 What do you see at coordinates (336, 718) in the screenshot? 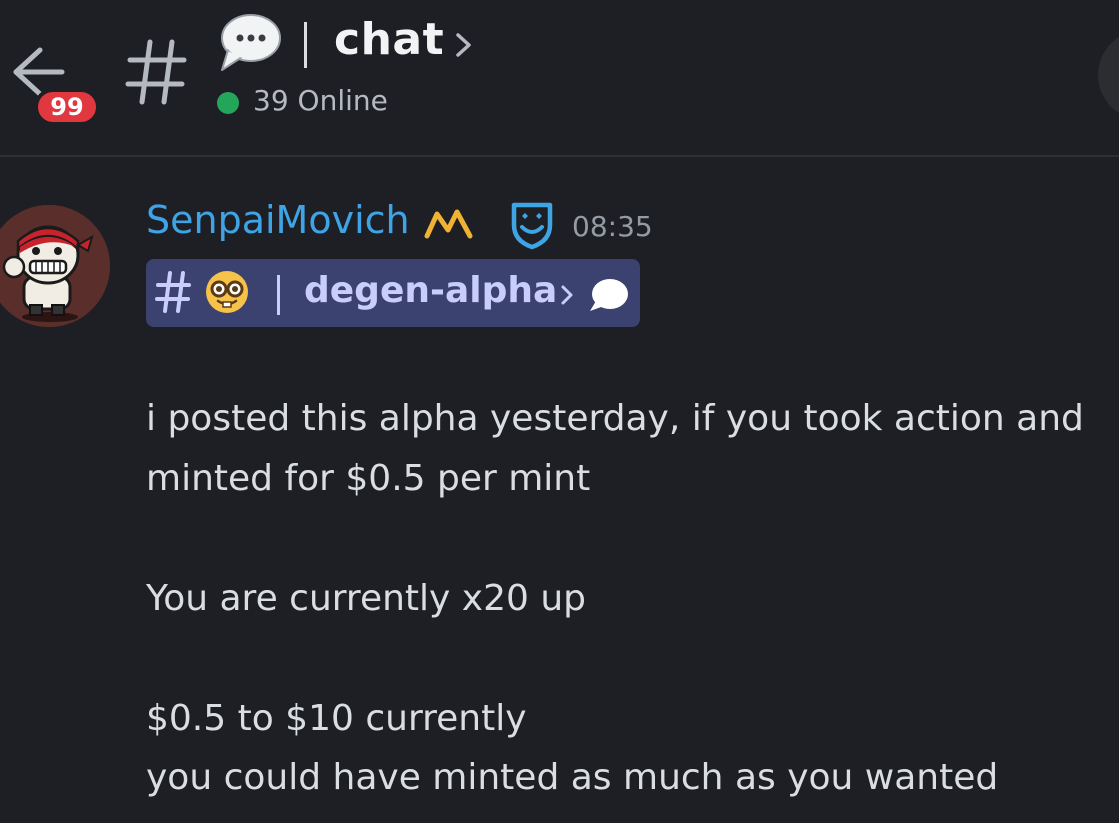
I see `message-line: $0.5 to $10 currently` at bounding box center [336, 718].